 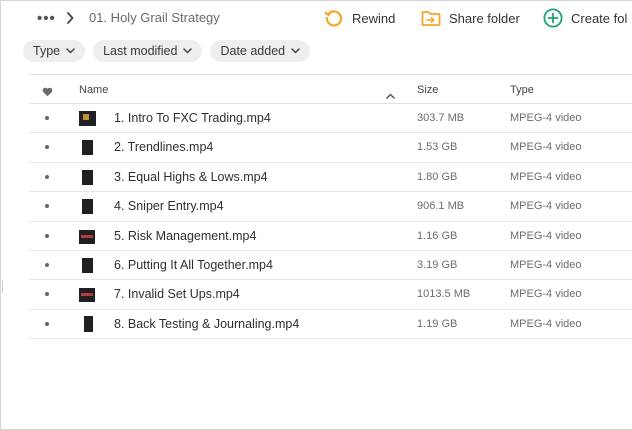 I want to click on filter-bar: Type Last modified Date added, so click(x=170, y=51).